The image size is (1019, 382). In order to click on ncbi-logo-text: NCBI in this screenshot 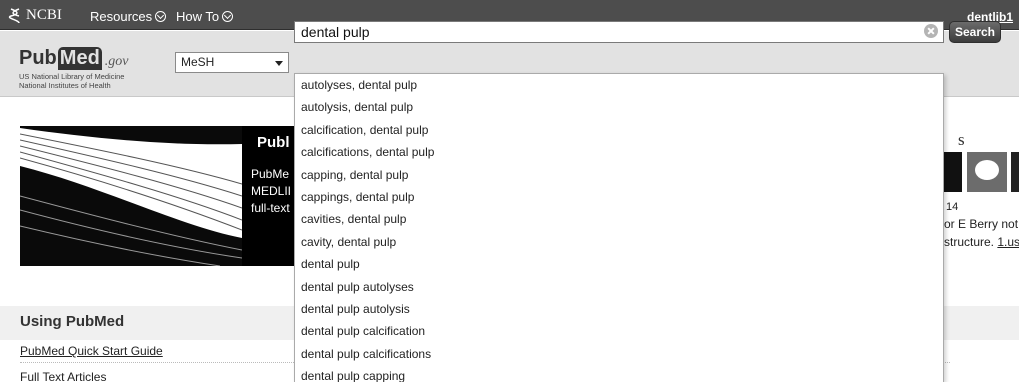, I will do `click(44, 15)`.